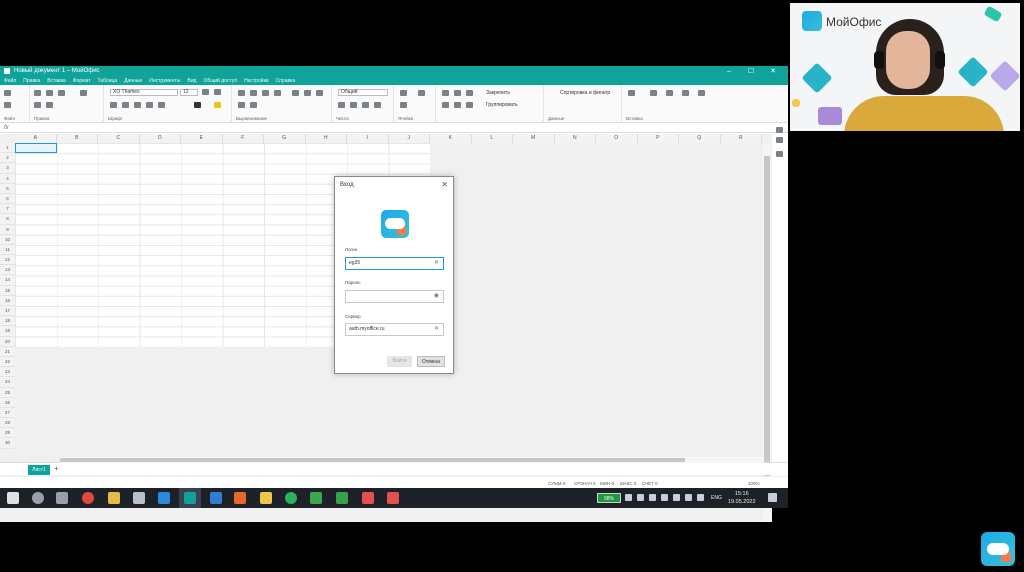 The image size is (1024, 572). Describe the element at coordinates (741, 138) in the screenshot. I see `column-header: R` at that location.